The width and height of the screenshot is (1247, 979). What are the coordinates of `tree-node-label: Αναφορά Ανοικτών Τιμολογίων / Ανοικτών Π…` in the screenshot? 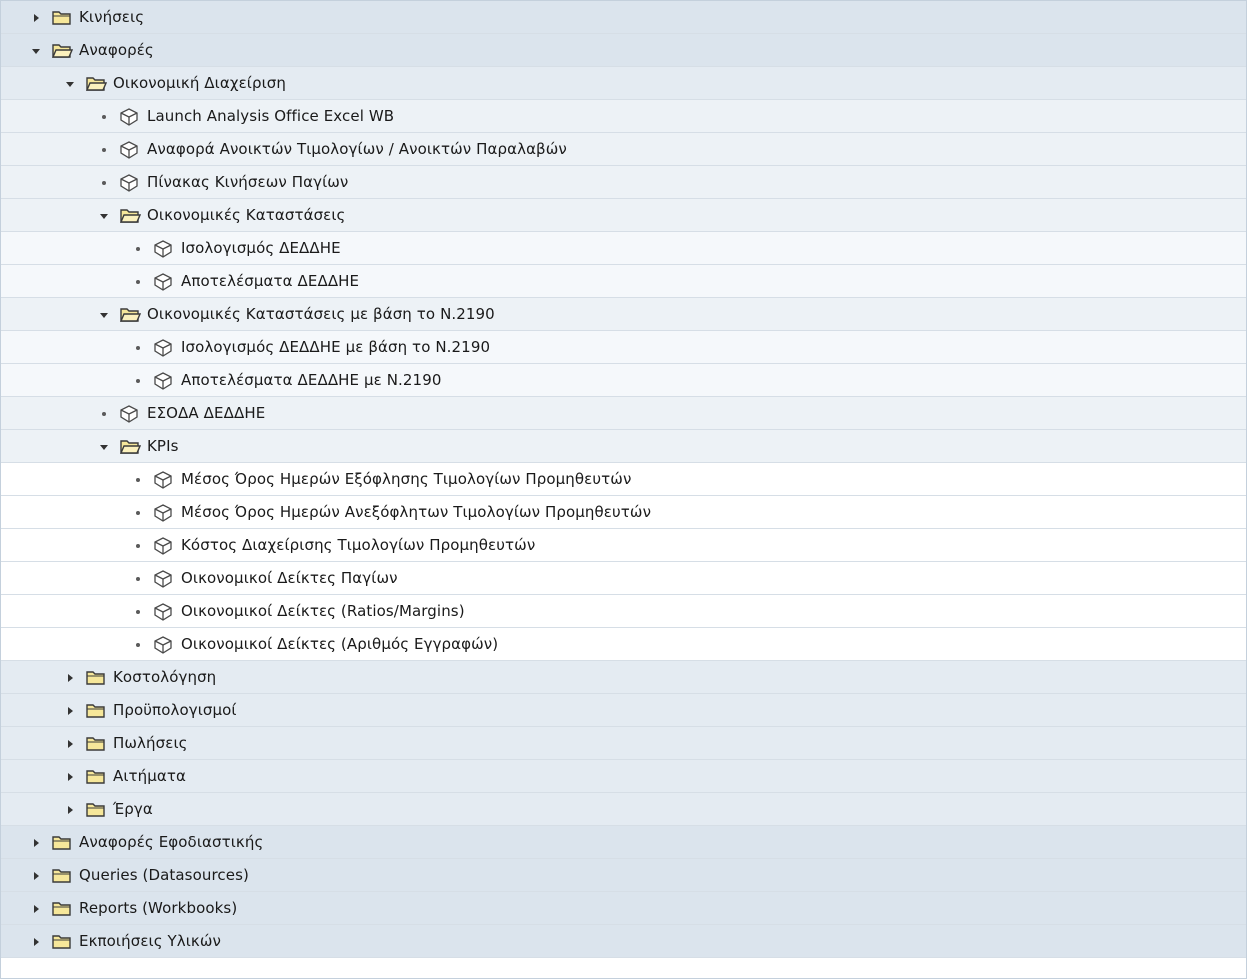 It's located at (357, 149).